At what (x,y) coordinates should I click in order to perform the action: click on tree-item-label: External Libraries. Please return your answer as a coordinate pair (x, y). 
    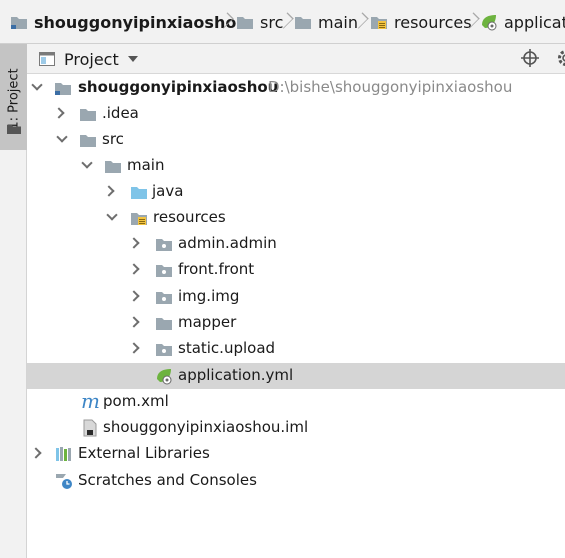
    Looking at the image, I should click on (144, 453).